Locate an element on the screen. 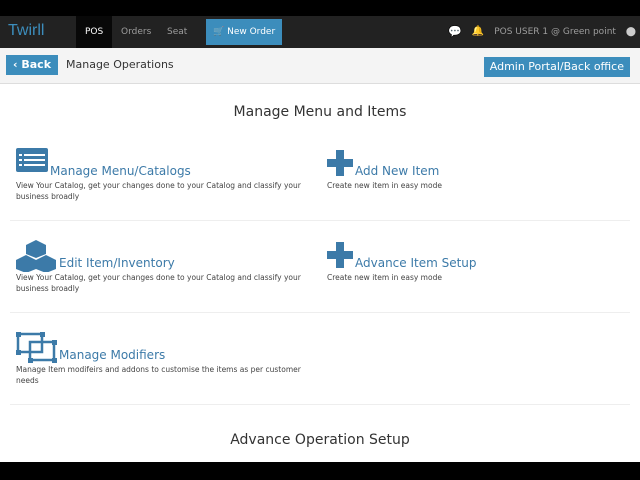  nav-pos: POS is located at coordinates (94, 32).